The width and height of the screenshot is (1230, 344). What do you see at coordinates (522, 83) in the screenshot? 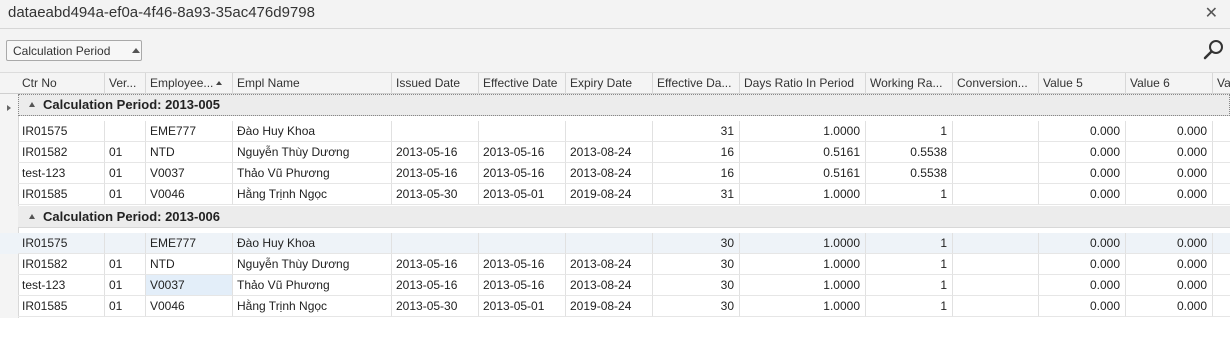
I see `column-header-effective-date: Effective Date` at bounding box center [522, 83].